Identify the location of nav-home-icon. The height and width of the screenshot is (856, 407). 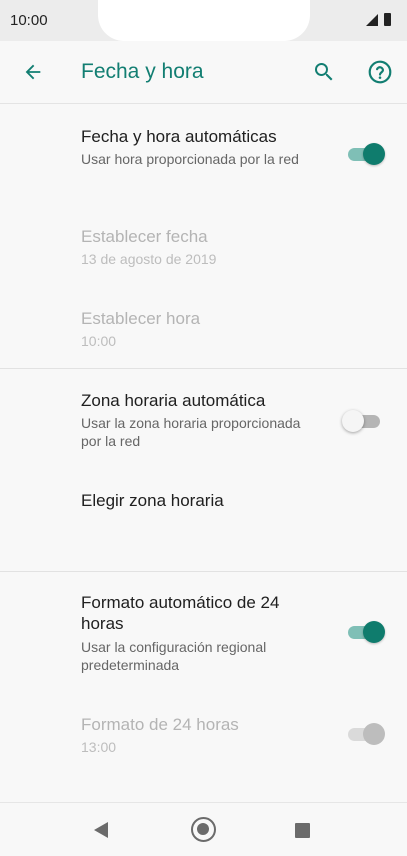
(203, 829).